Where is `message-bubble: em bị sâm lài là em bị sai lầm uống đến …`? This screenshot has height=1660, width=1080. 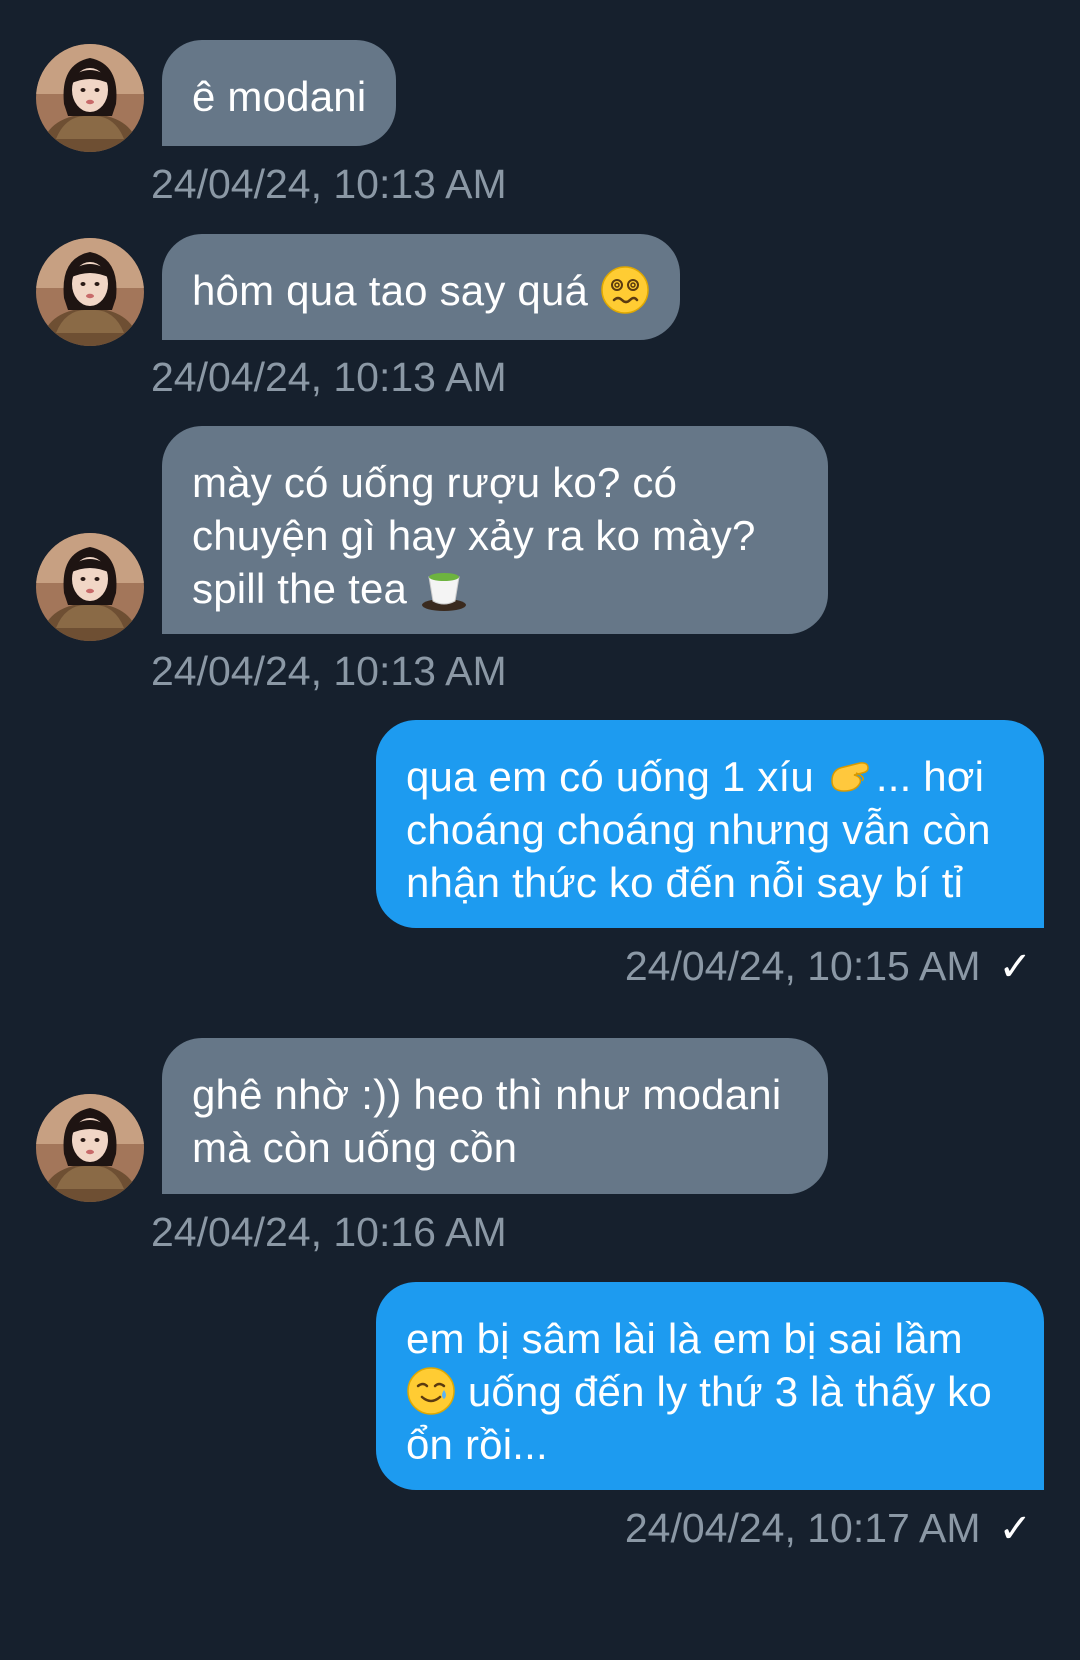 message-bubble: em bị sâm lài là em bị sai lầm uống đến … is located at coordinates (710, 1386).